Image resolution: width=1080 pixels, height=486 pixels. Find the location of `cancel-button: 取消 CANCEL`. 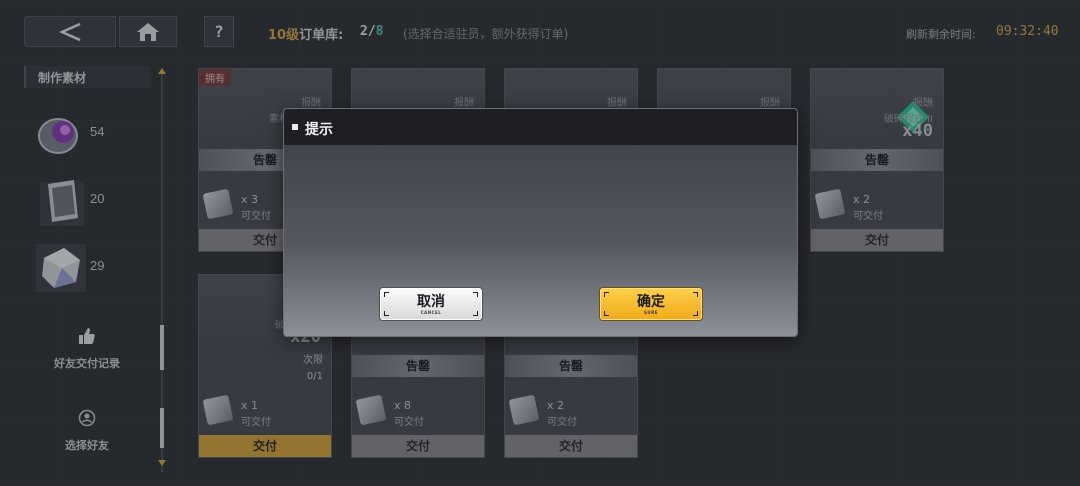

cancel-button: 取消 CANCEL is located at coordinates (431, 304).